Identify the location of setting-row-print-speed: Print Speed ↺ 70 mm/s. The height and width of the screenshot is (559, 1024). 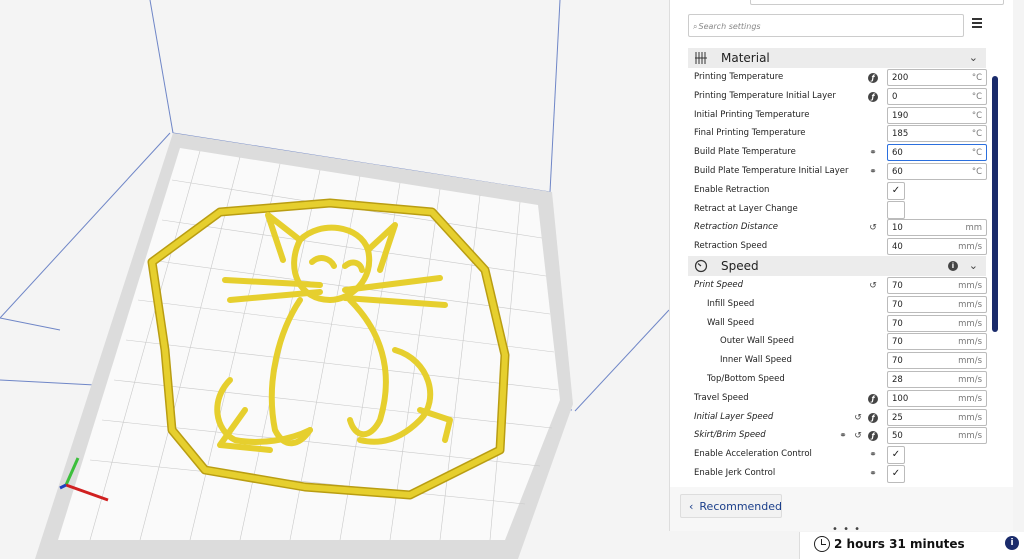
(840, 286).